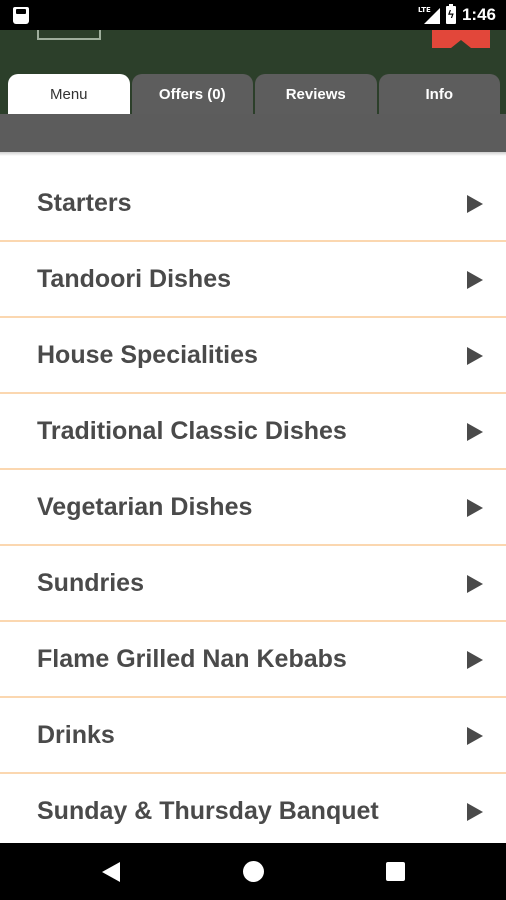 The image size is (506, 900). What do you see at coordinates (253, 280) in the screenshot?
I see `menu-category-tandoori-dishes: Tandoori Dishes` at bounding box center [253, 280].